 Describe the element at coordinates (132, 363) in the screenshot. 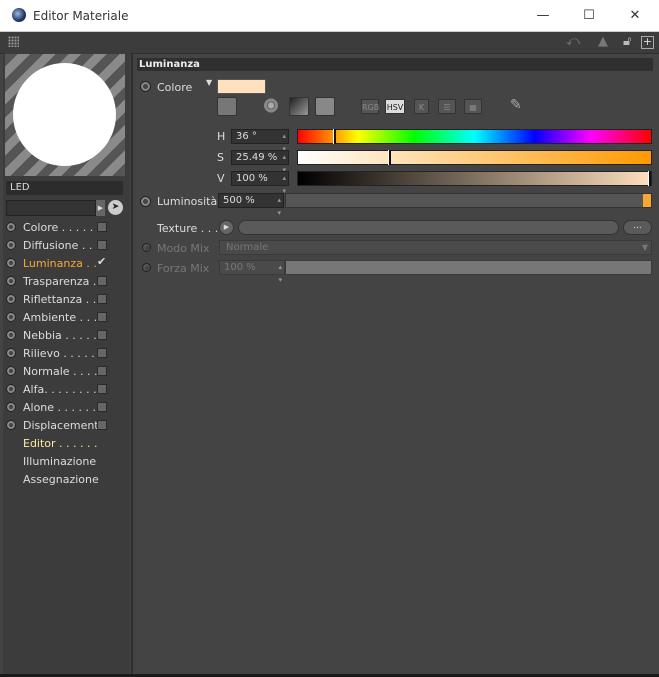

I see `panel-divider` at that location.